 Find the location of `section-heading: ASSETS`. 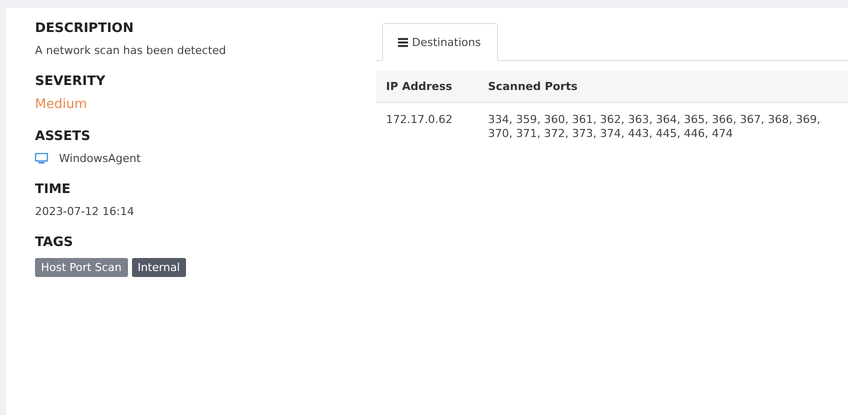

section-heading: ASSETS is located at coordinates (62, 136).